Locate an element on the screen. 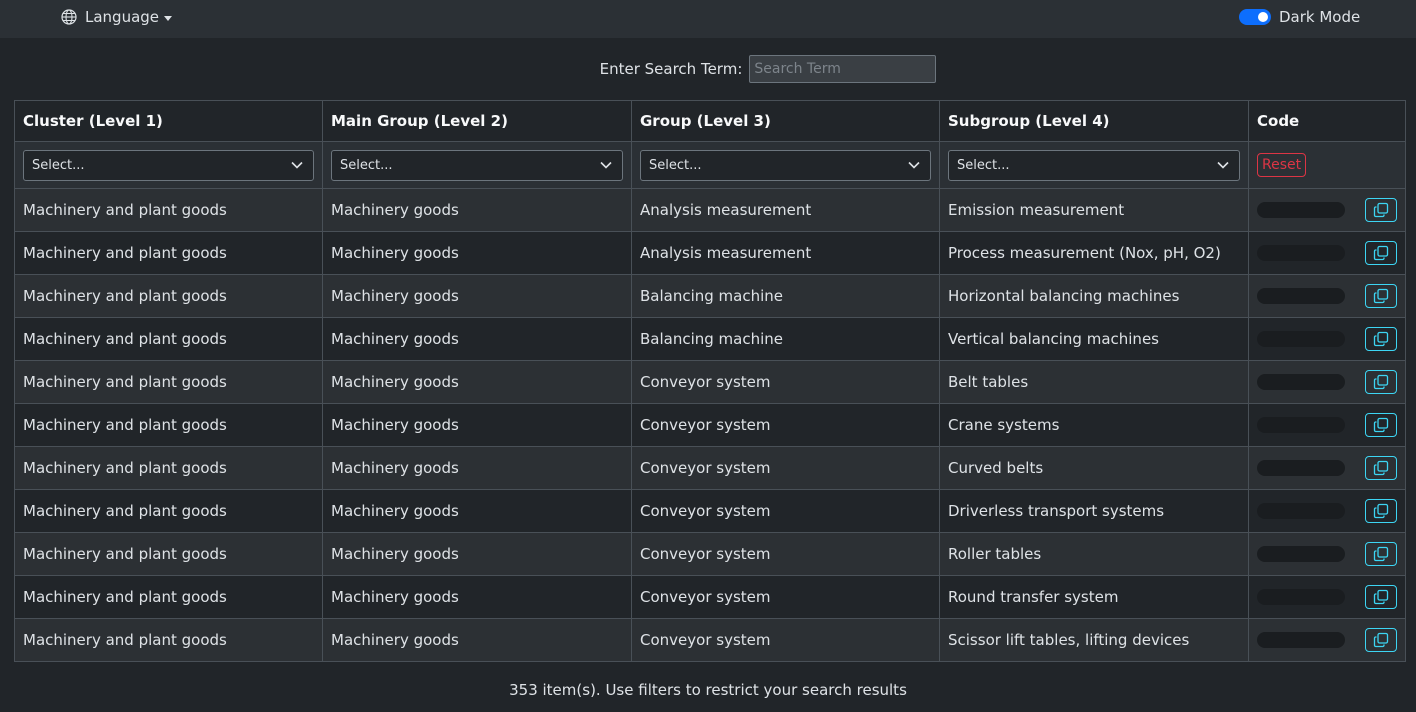 This screenshot has height=712, width=1416. dark-mode-switch is located at coordinates (1255, 17).